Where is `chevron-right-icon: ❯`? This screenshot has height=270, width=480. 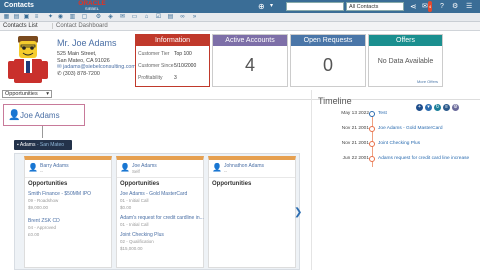 chevron-right-icon: ❯ is located at coordinates (298, 212).